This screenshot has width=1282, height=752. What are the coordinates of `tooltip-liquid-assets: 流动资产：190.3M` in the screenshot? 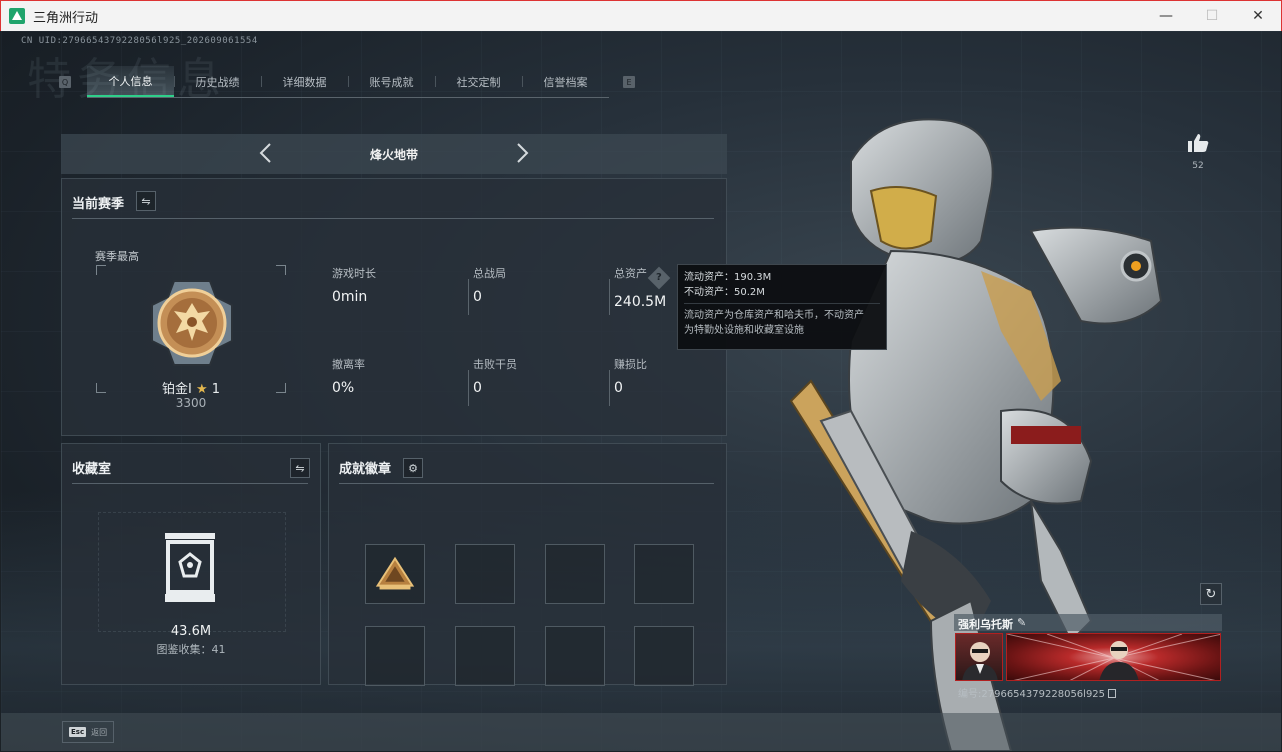 It's located at (728, 277).